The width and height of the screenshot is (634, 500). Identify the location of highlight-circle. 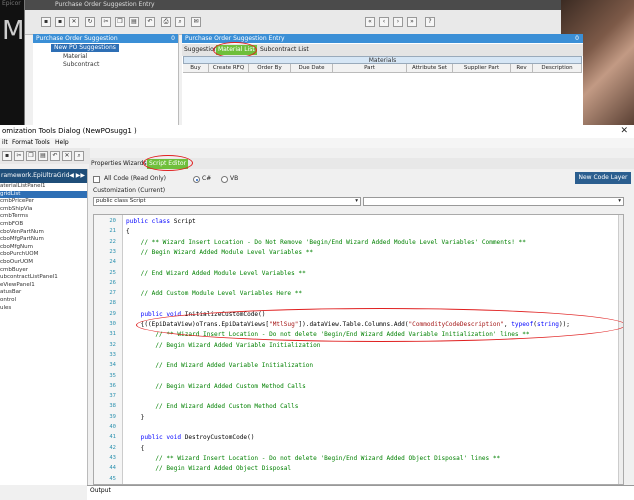
(168, 163).